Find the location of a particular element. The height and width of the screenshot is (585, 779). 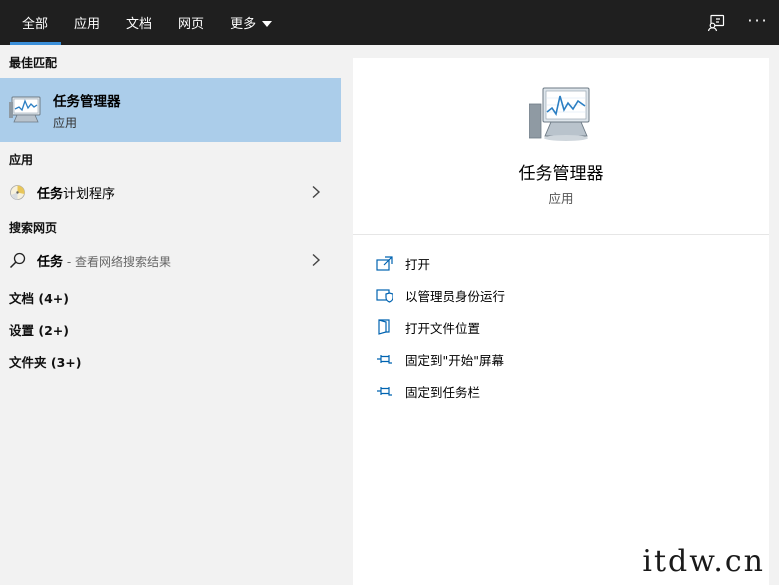

preview-title: 任务管理器 is located at coordinates (561, 174).